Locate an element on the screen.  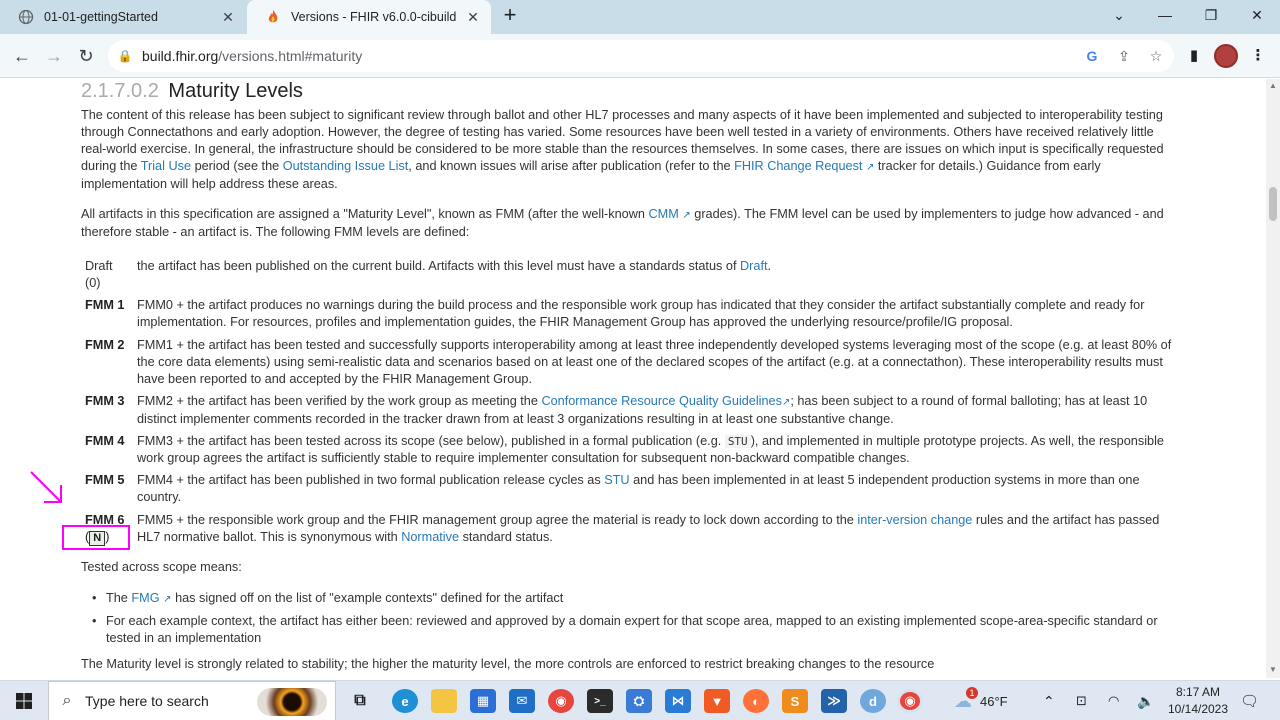
chevron-up-icon: ⌃ is located at coordinates (1049, 700).